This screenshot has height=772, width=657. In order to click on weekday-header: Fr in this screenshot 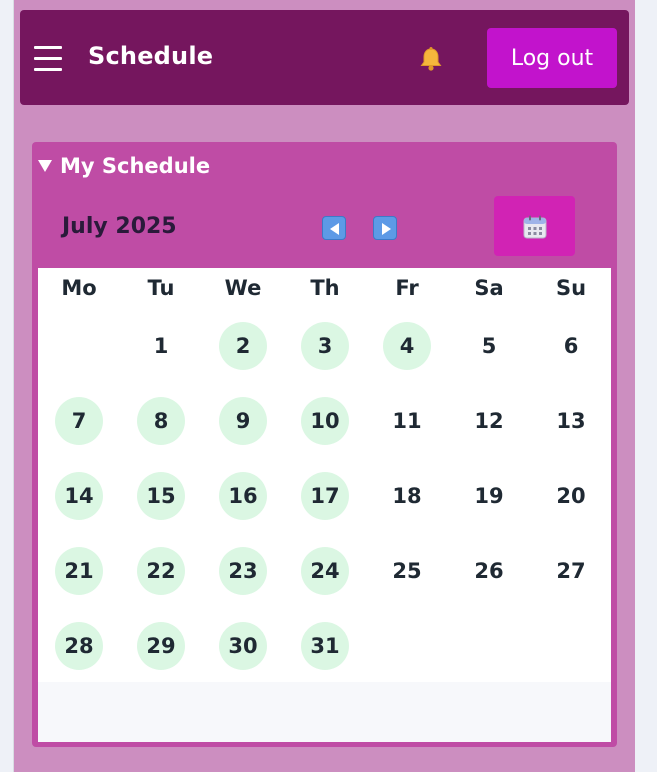, I will do `click(407, 288)`.